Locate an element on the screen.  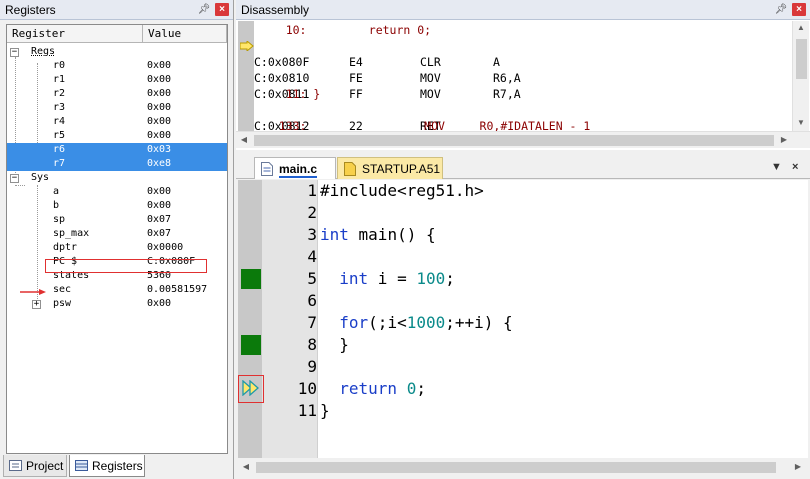
registers-icon is located at coordinates (81, 465).